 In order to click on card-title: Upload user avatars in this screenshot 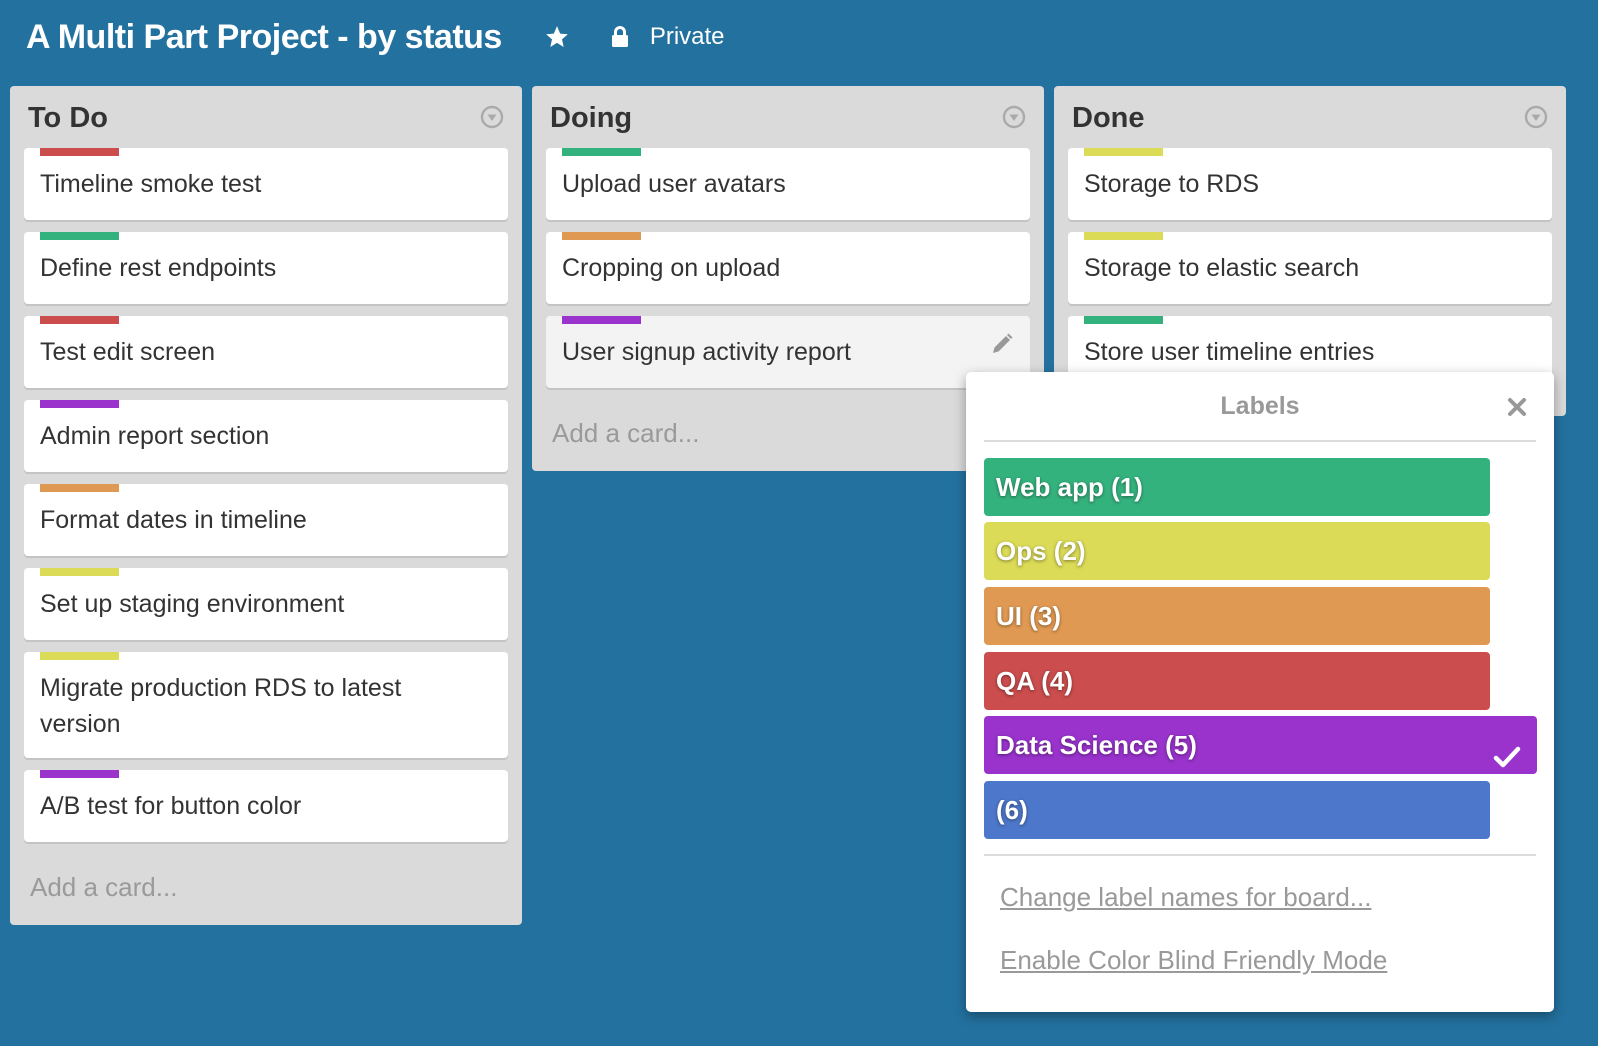, I will do `click(674, 184)`.